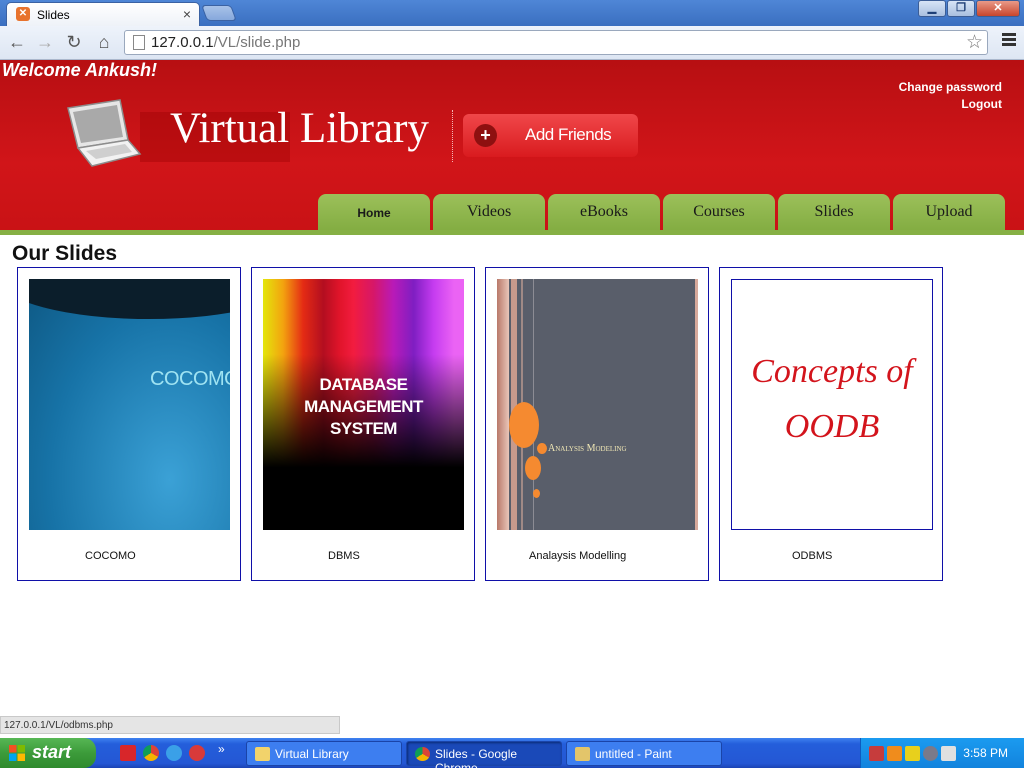 The width and height of the screenshot is (1024, 775). I want to click on tab-close-icon: ×, so click(187, 14).